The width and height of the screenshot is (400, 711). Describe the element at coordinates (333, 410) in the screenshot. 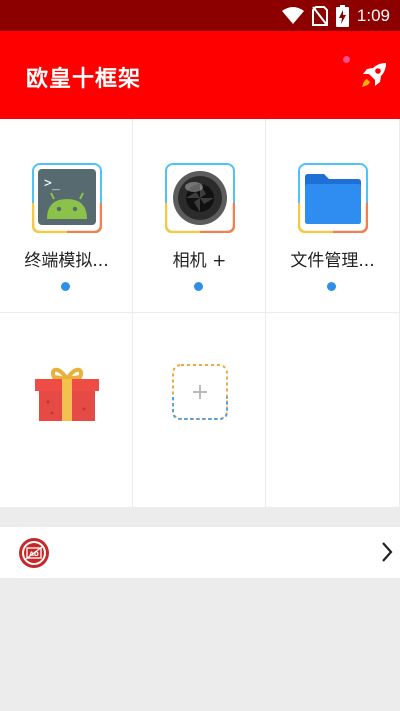

I see `app-tile-empty` at that location.